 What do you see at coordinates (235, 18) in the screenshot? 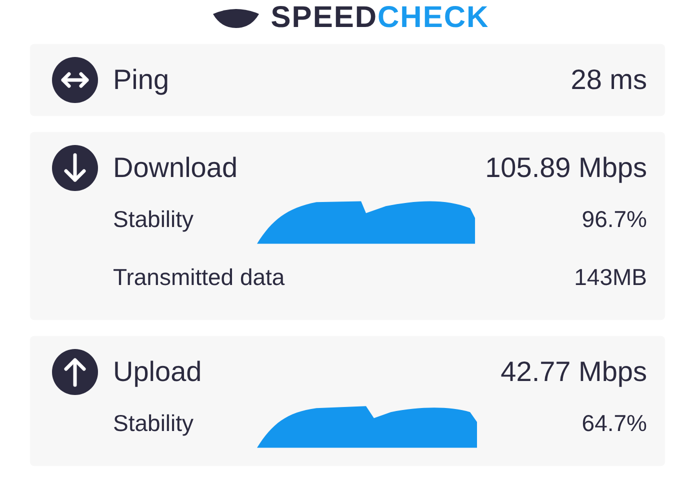
I see `logo-icon` at bounding box center [235, 18].